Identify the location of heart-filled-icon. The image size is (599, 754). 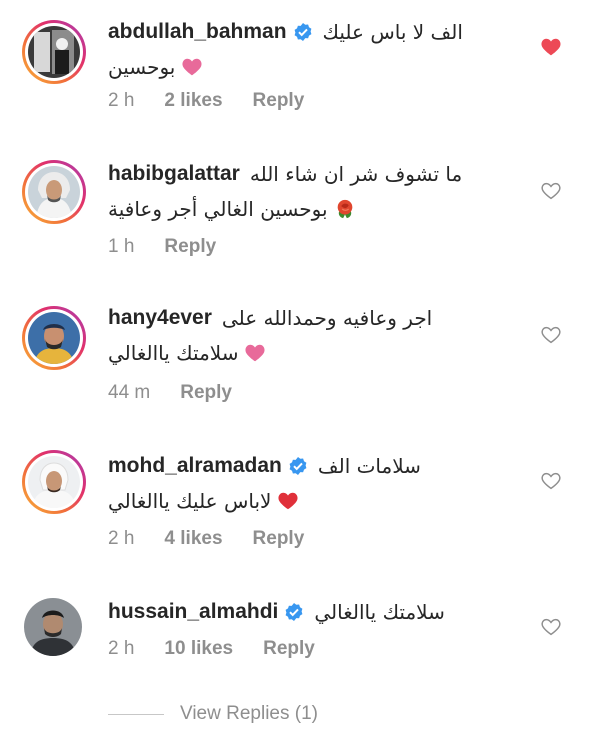
(551, 47).